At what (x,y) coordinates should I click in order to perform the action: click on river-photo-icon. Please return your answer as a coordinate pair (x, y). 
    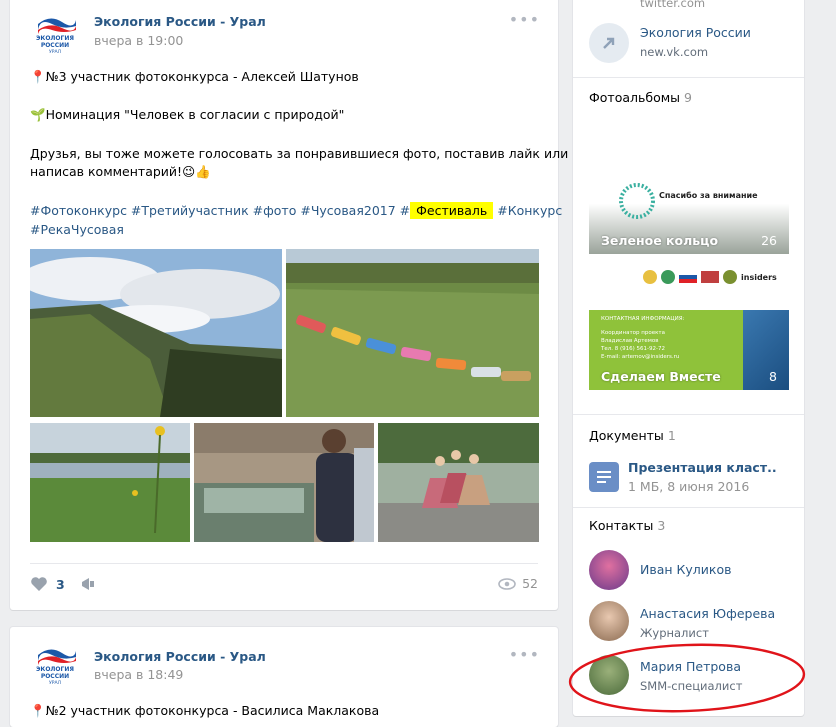
    Looking at the image, I should click on (110, 482).